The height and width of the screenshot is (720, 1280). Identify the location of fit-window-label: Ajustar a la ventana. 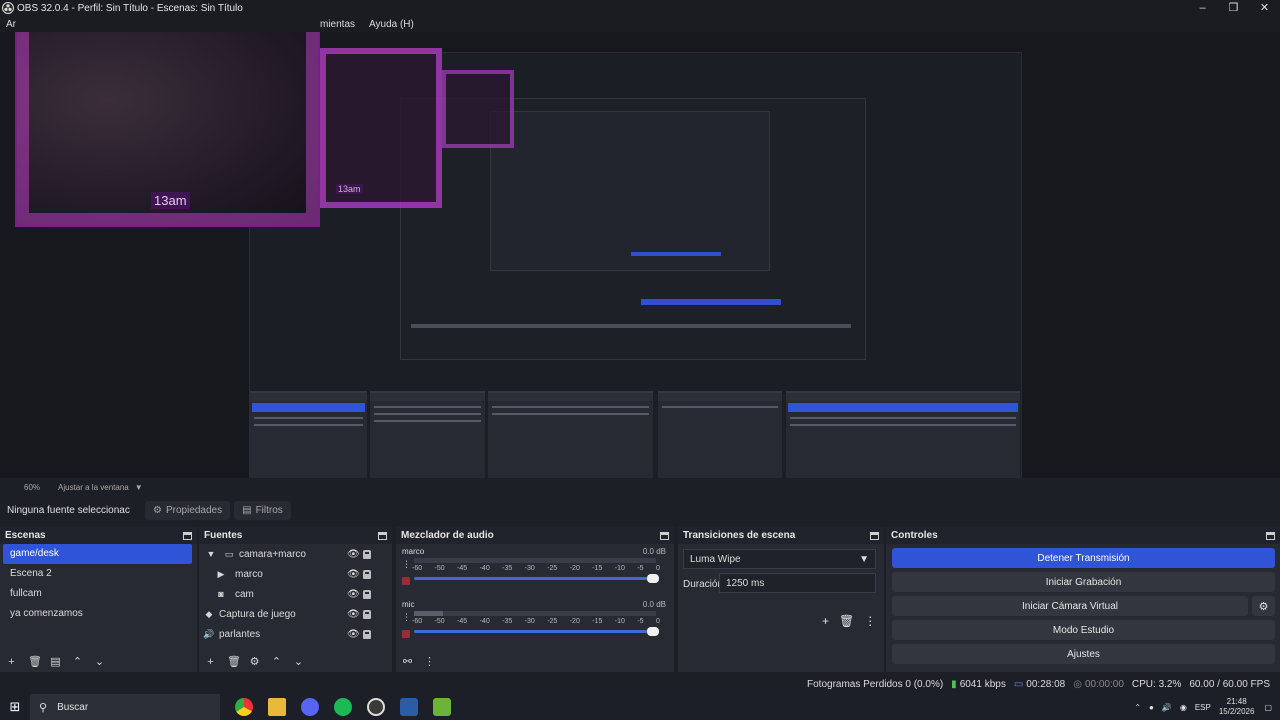
(93, 487).